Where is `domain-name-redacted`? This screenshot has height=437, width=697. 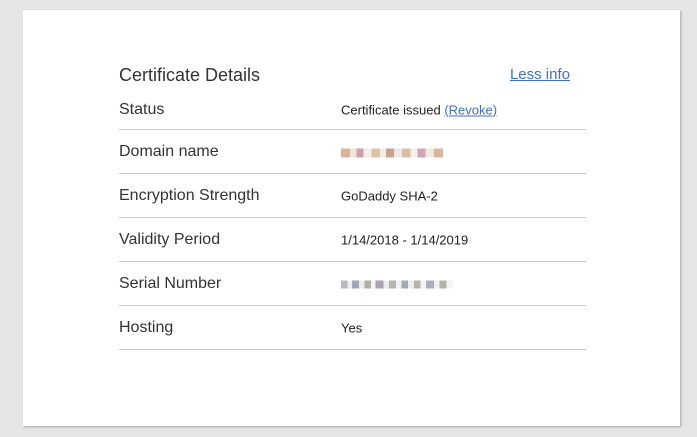
domain-name-redacted is located at coordinates (392, 153).